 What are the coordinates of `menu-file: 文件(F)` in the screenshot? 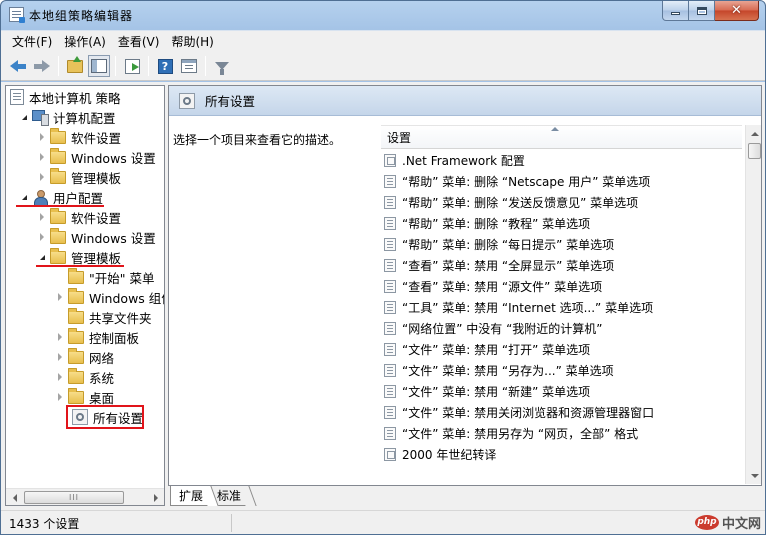 It's located at (32, 41).